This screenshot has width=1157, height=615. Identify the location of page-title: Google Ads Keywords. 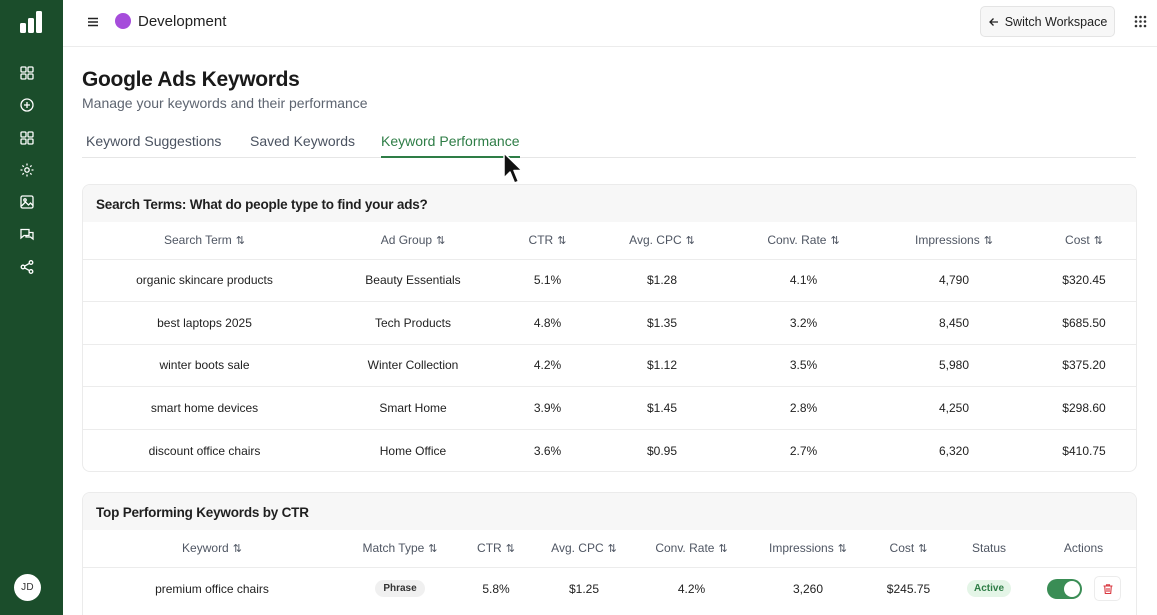
(191, 79).